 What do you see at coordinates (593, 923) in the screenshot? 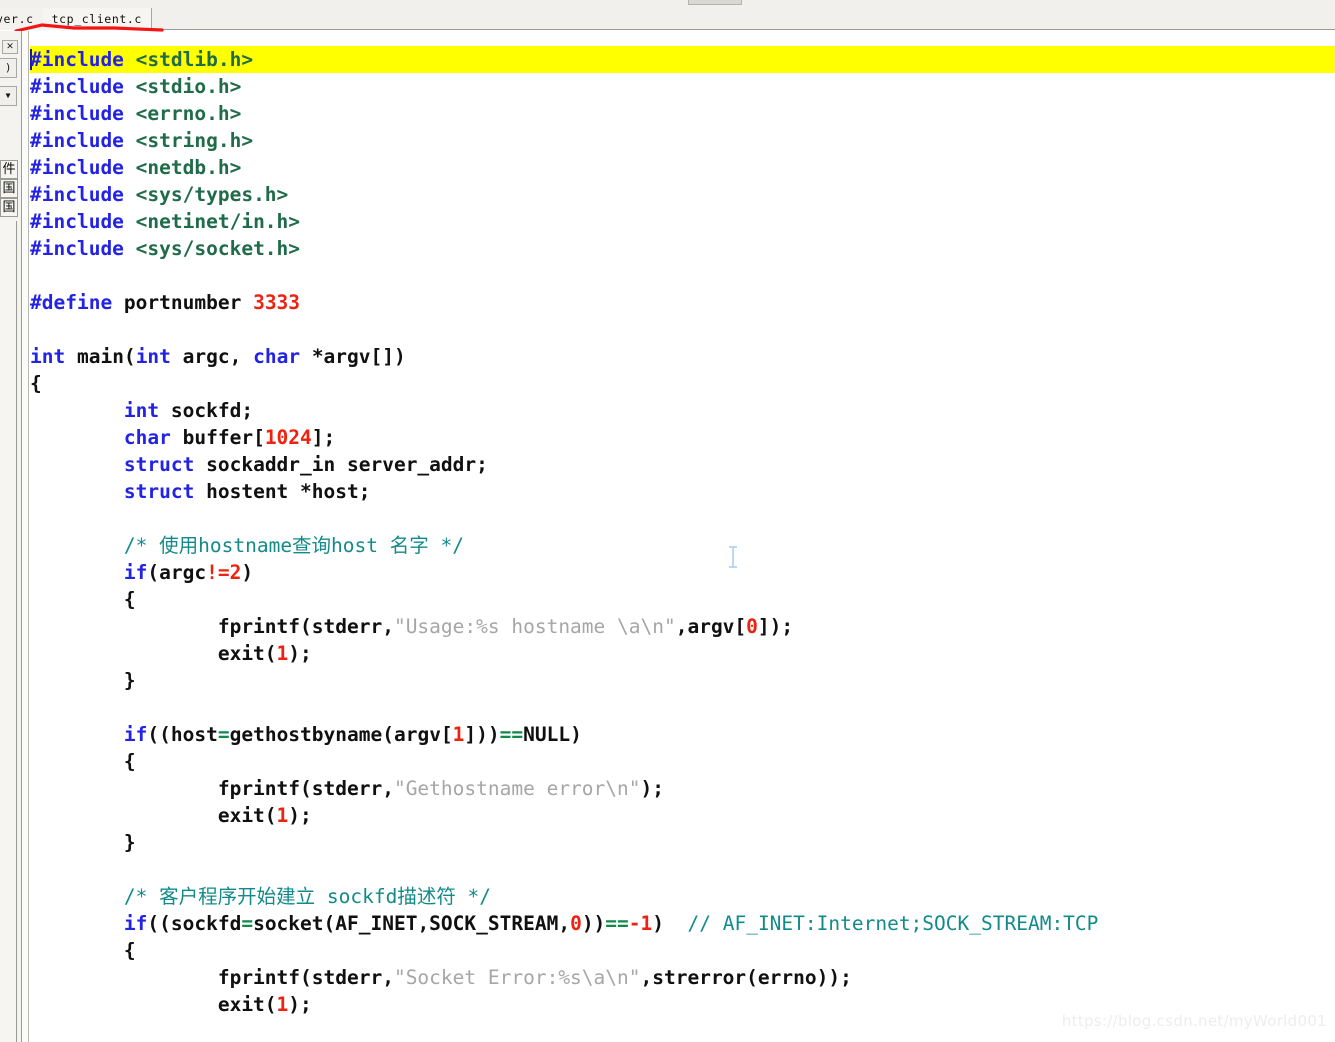
I see `code-token-pl: ))` at bounding box center [593, 923].